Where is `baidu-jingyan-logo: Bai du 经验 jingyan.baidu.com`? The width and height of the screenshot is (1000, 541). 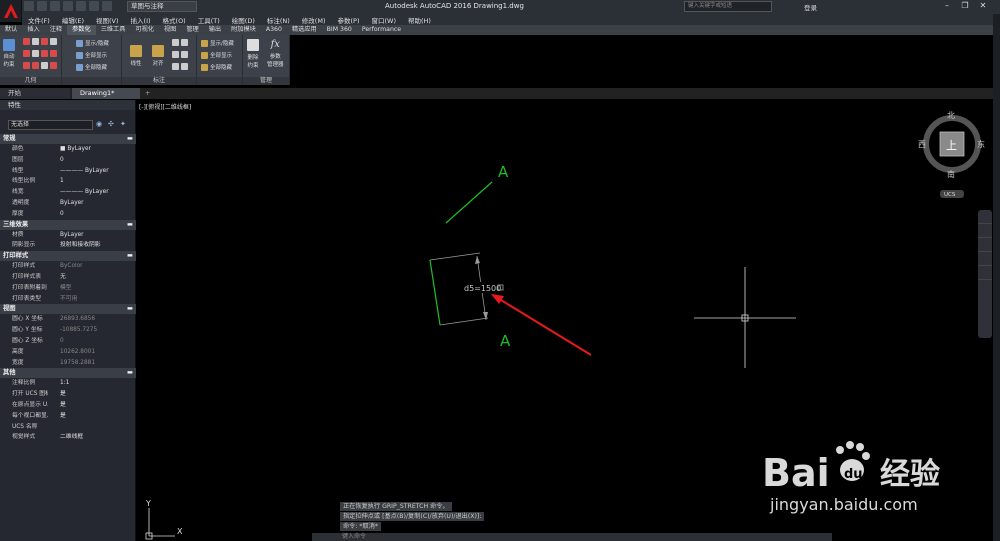 baidu-jingyan-logo: Bai du 经验 jingyan.baidu.com is located at coordinates (851, 477).